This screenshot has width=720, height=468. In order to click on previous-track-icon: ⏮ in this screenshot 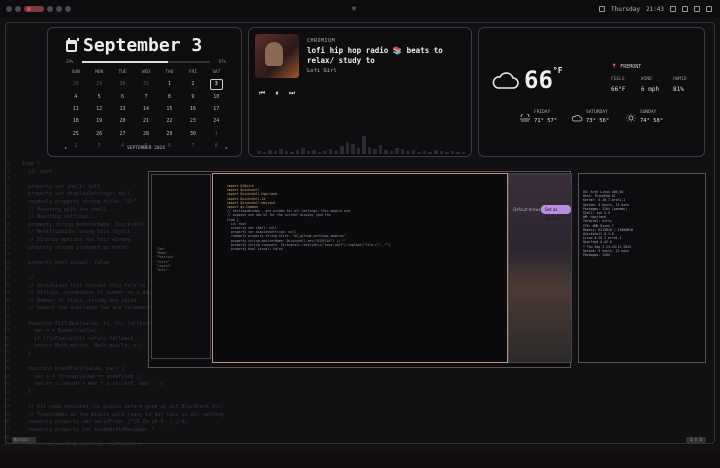, I will do `click(262, 93)`.